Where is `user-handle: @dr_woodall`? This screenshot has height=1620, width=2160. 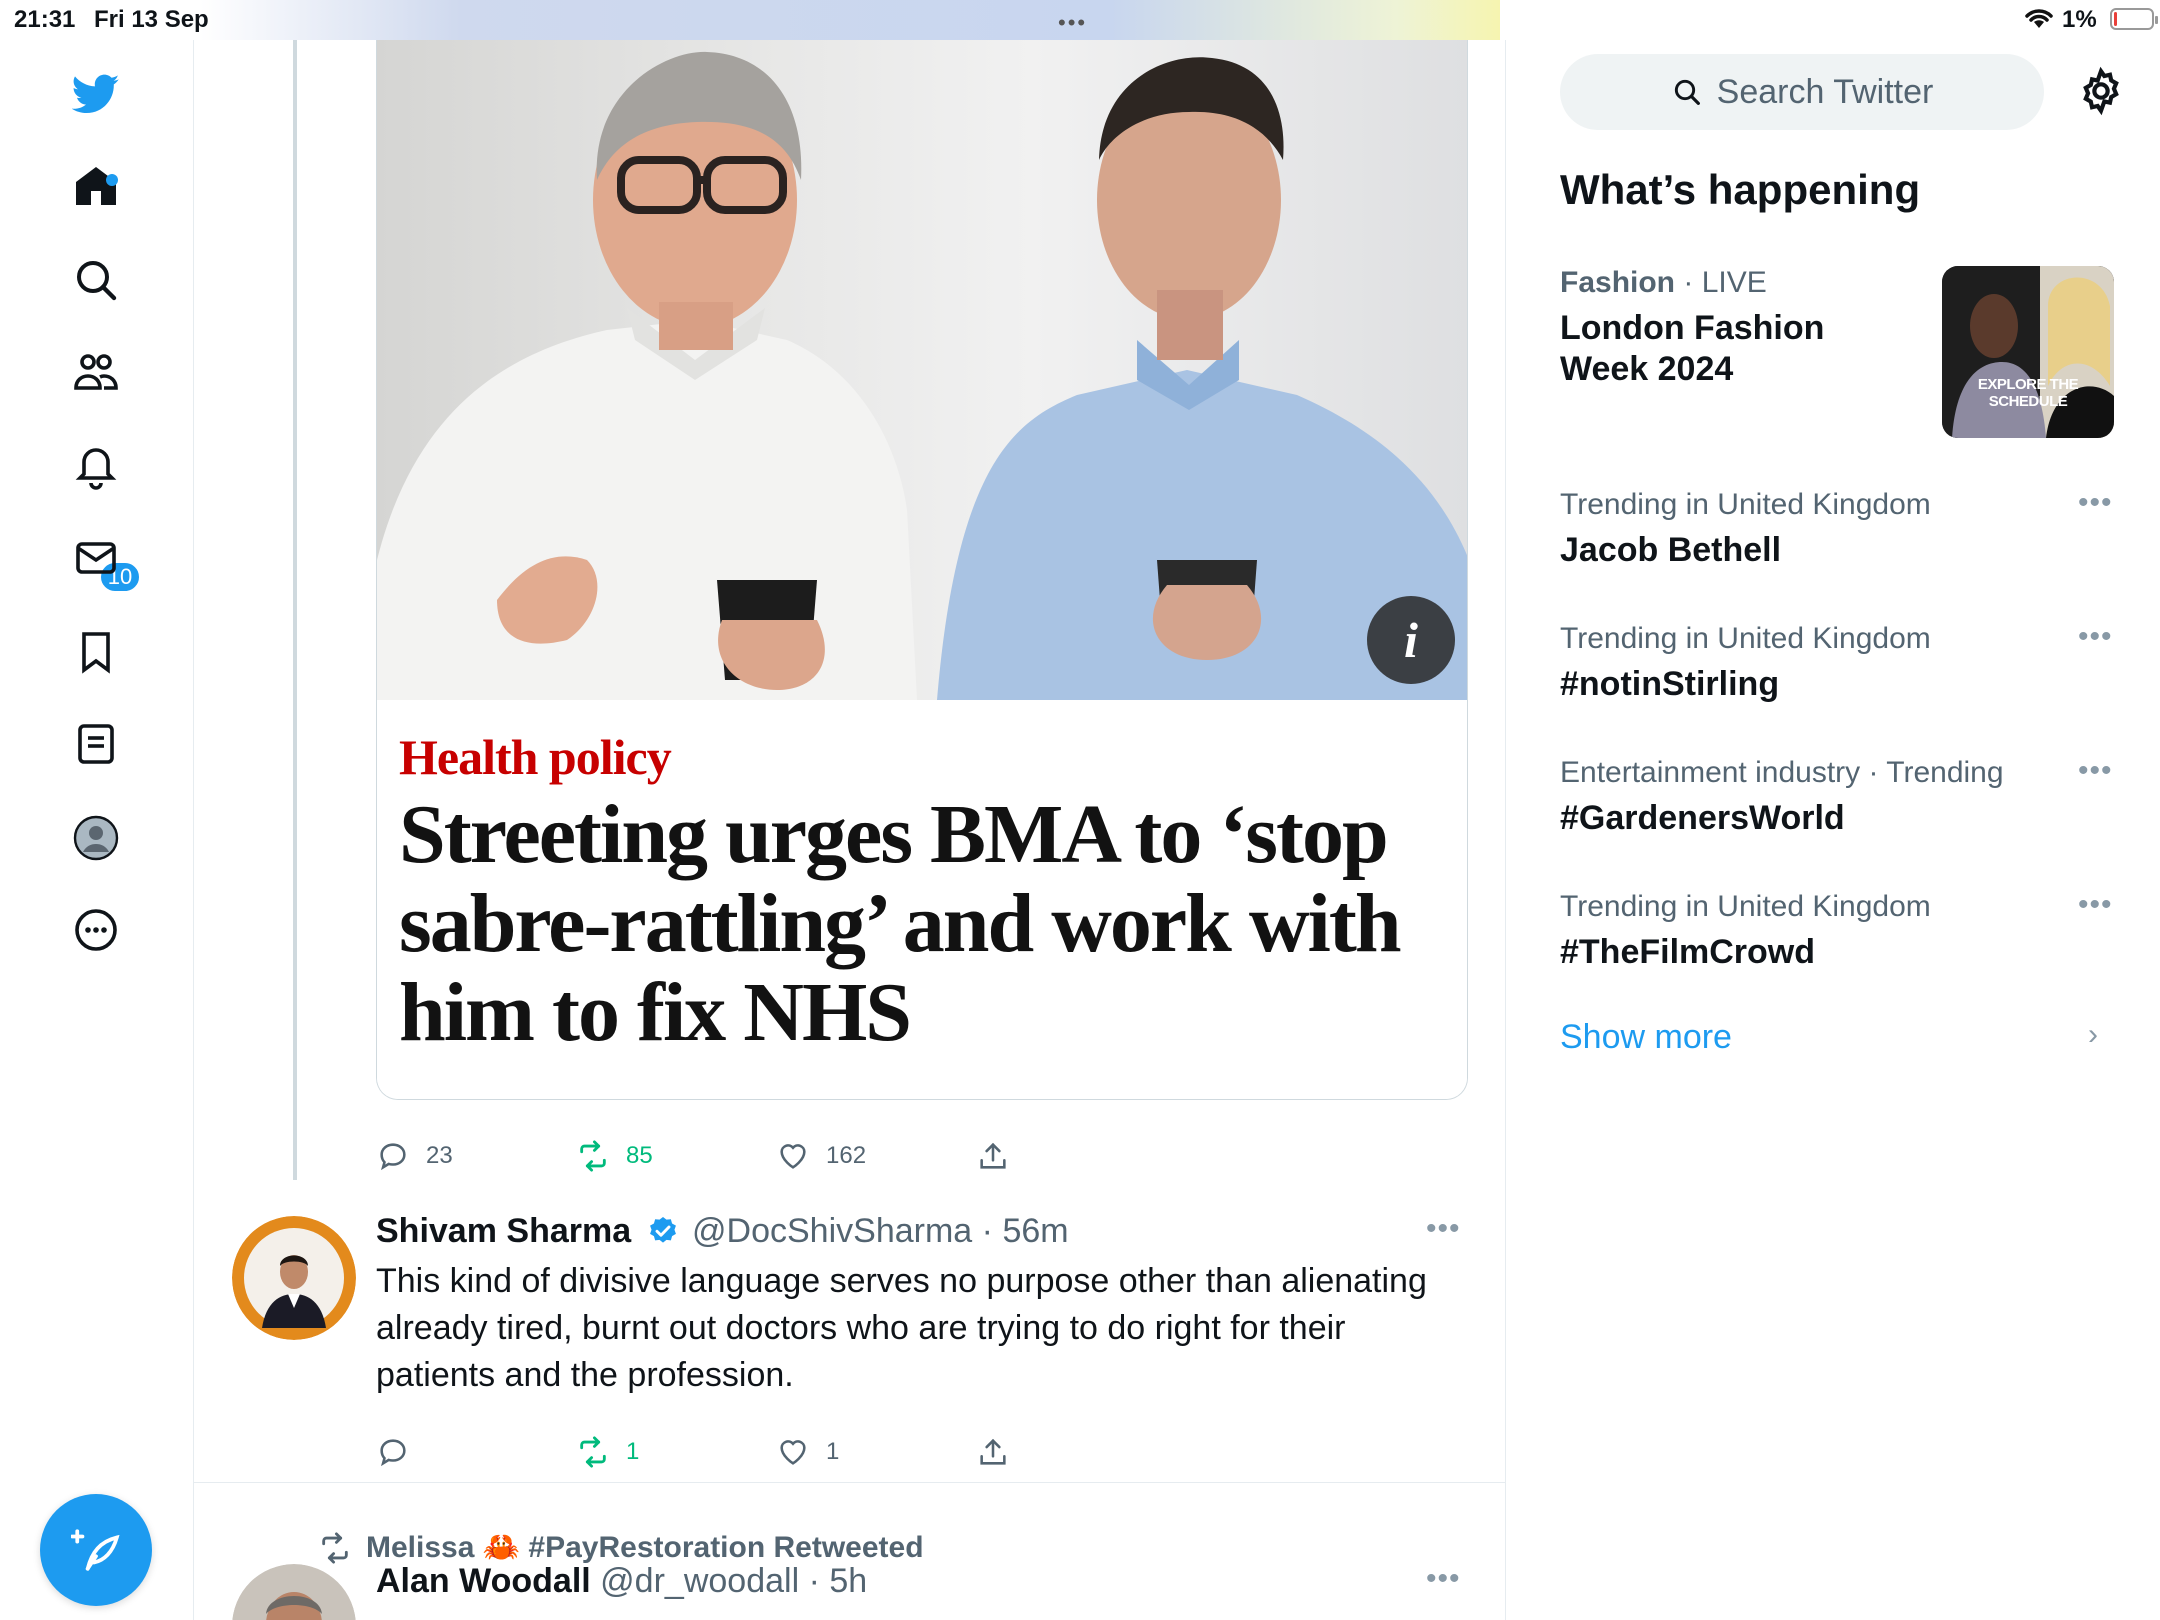 user-handle: @dr_woodall is located at coordinates (699, 1581).